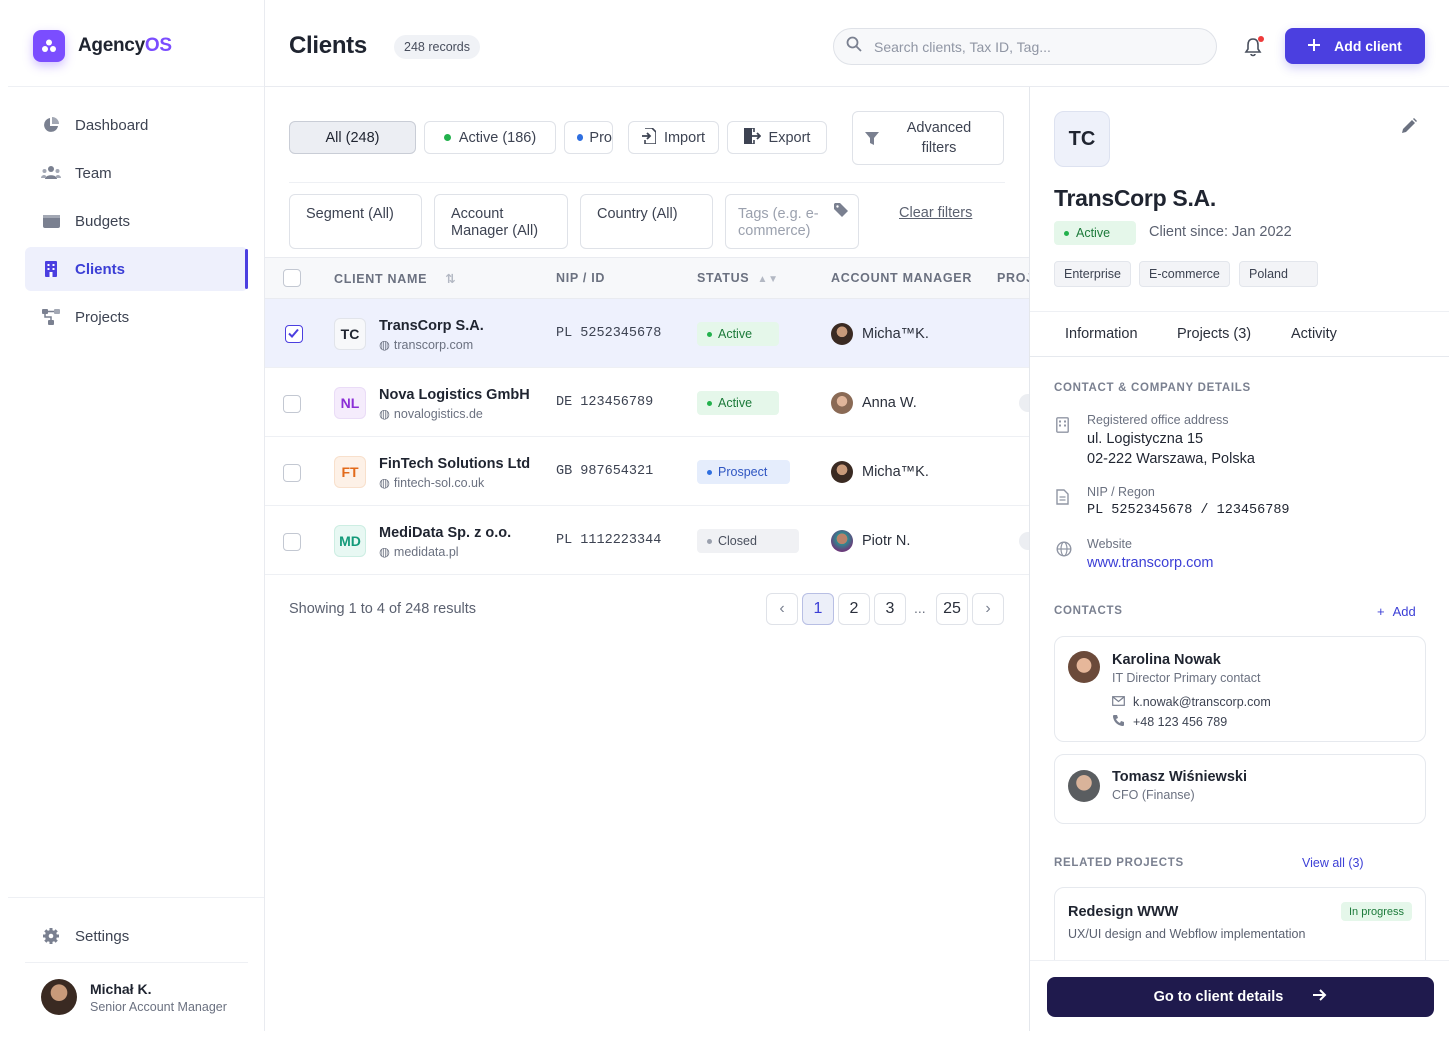 The height and width of the screenshot is (1042, 1449). Describe the element at coordinates (935, 213) in the screenshot. I see `clear-filters-link: Clear filters` at that location.